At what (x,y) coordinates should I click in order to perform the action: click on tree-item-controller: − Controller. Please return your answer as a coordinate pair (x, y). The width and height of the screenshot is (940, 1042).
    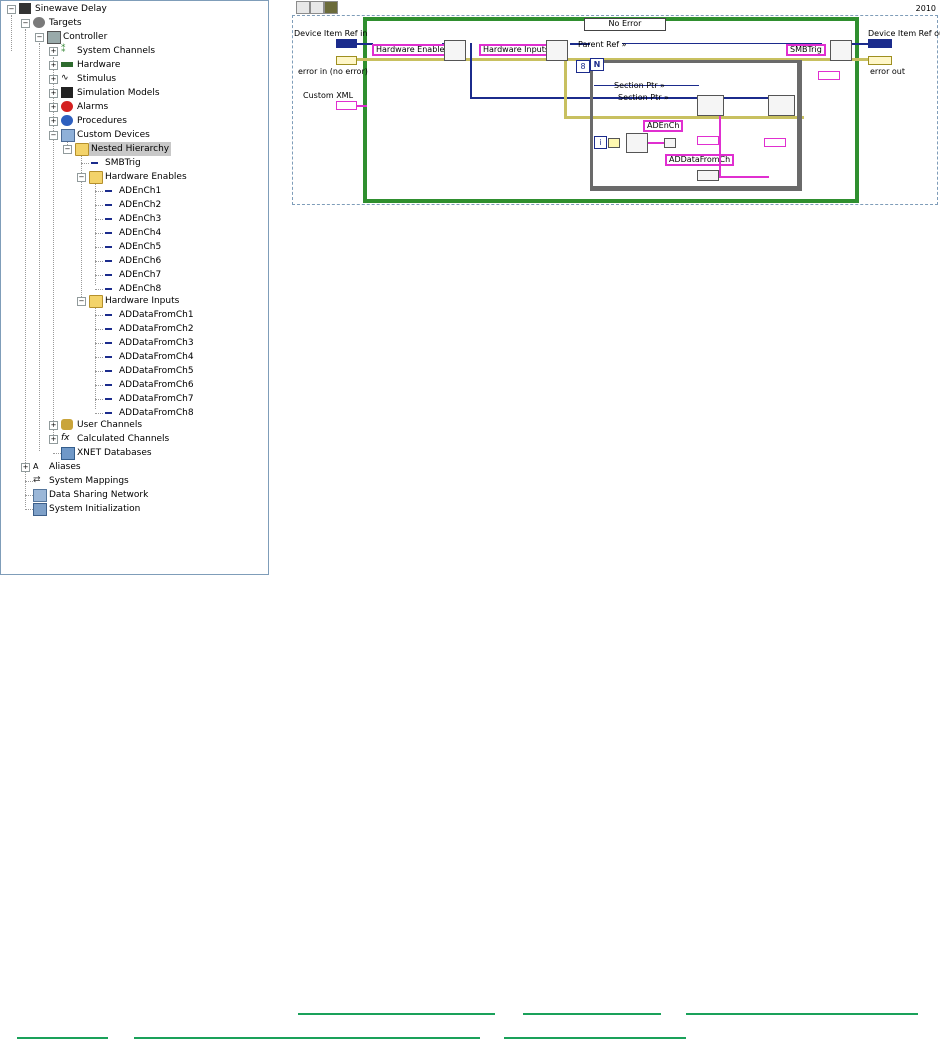
    Looking at the image, I should click on (148, 37).